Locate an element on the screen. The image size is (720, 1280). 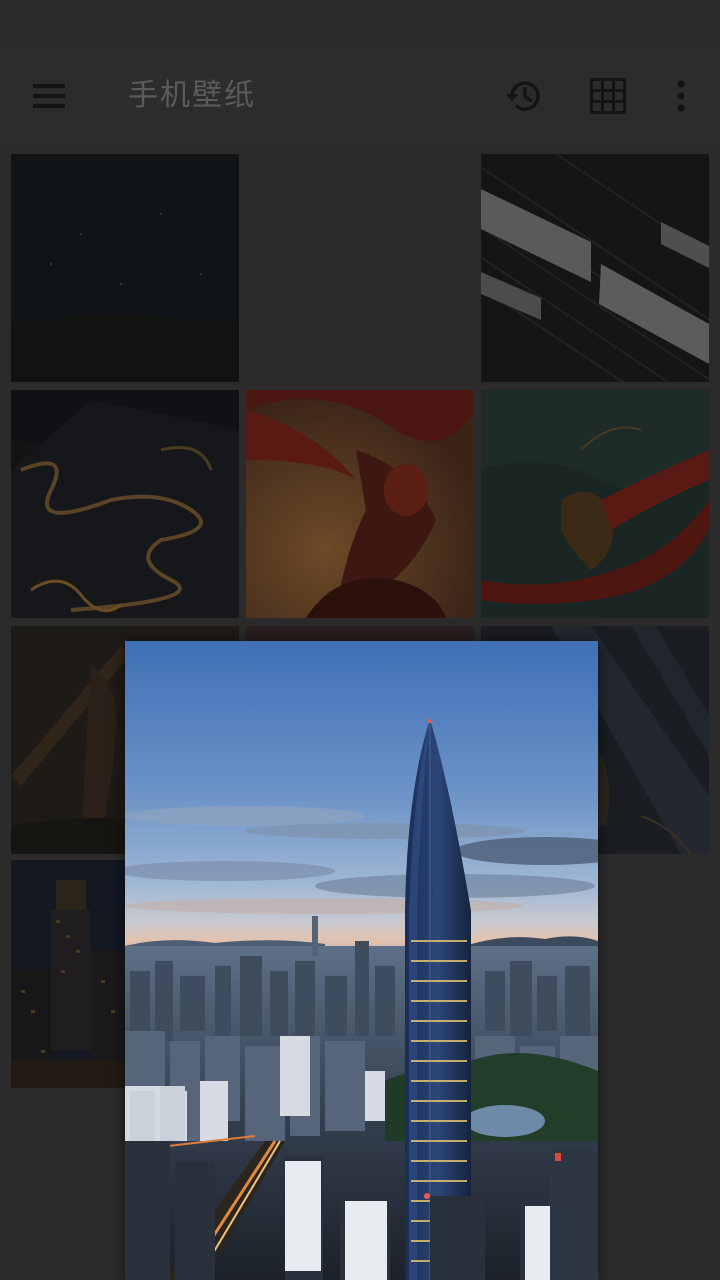
monkey-king-red-image is located at coordinates (360, 504).